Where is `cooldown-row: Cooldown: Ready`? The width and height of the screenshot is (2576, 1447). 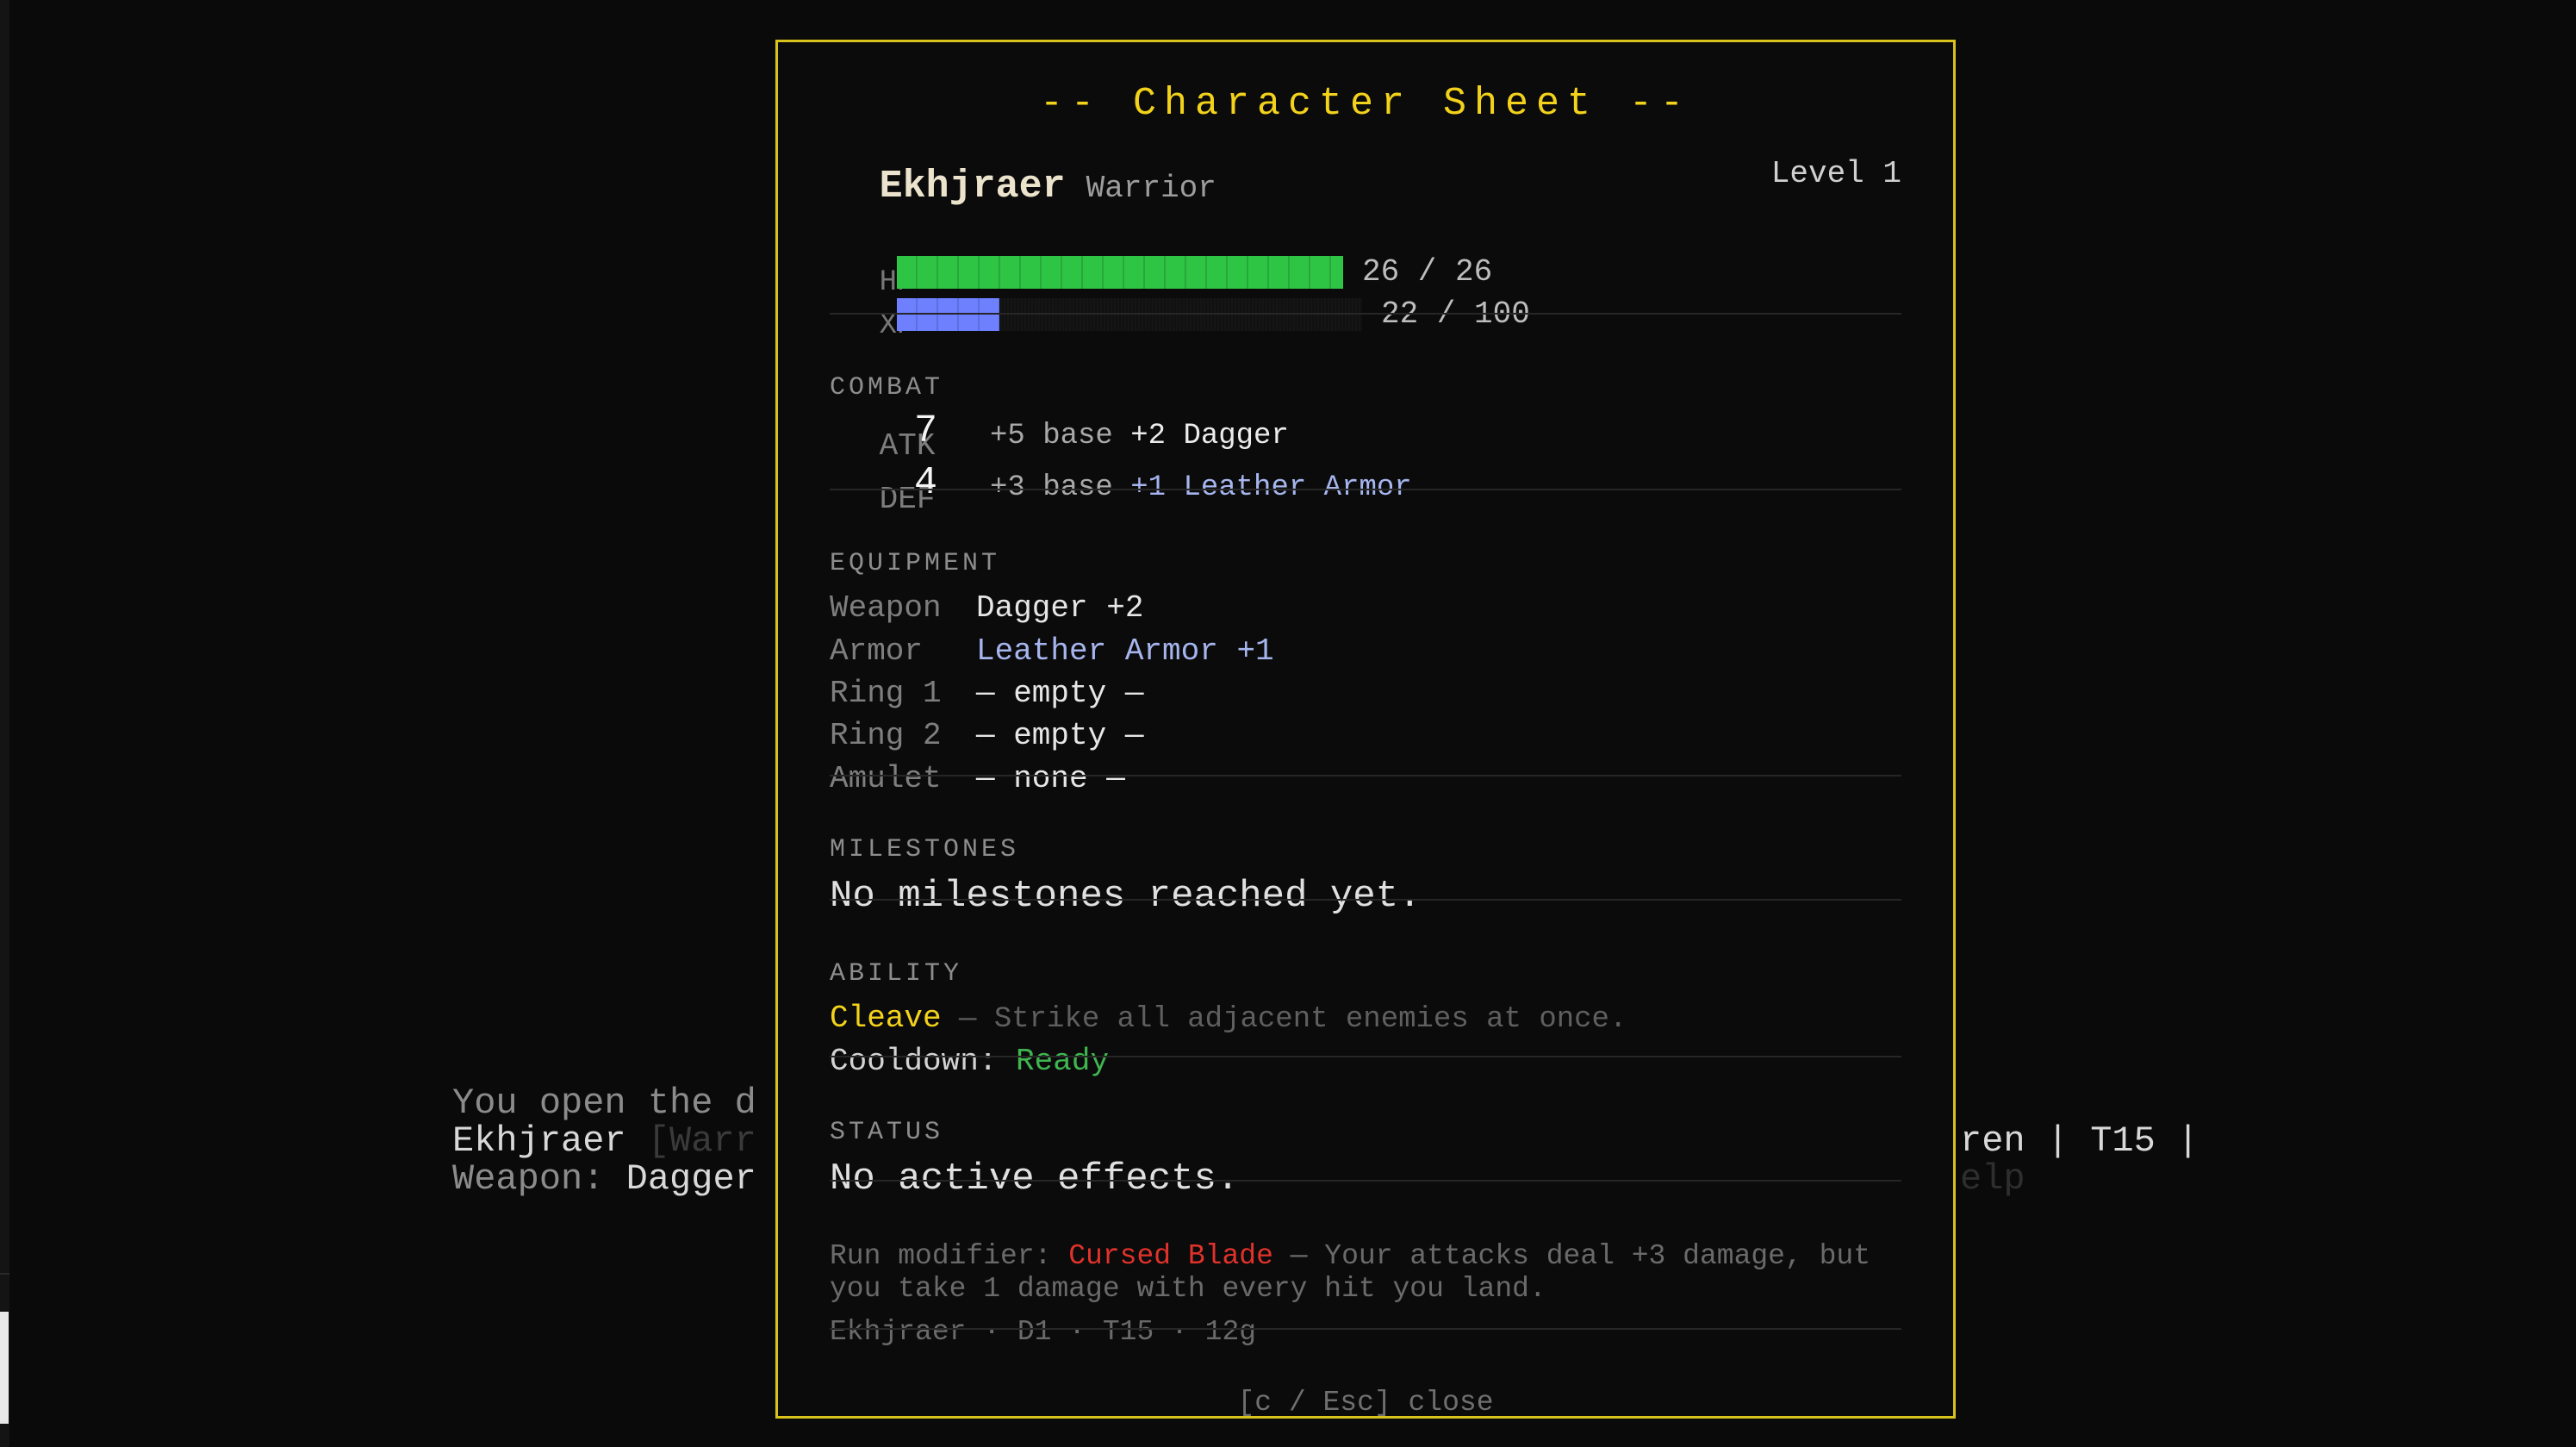 cooldown-row: Cooldown: Ready is located at coordinates (1366, 1061).